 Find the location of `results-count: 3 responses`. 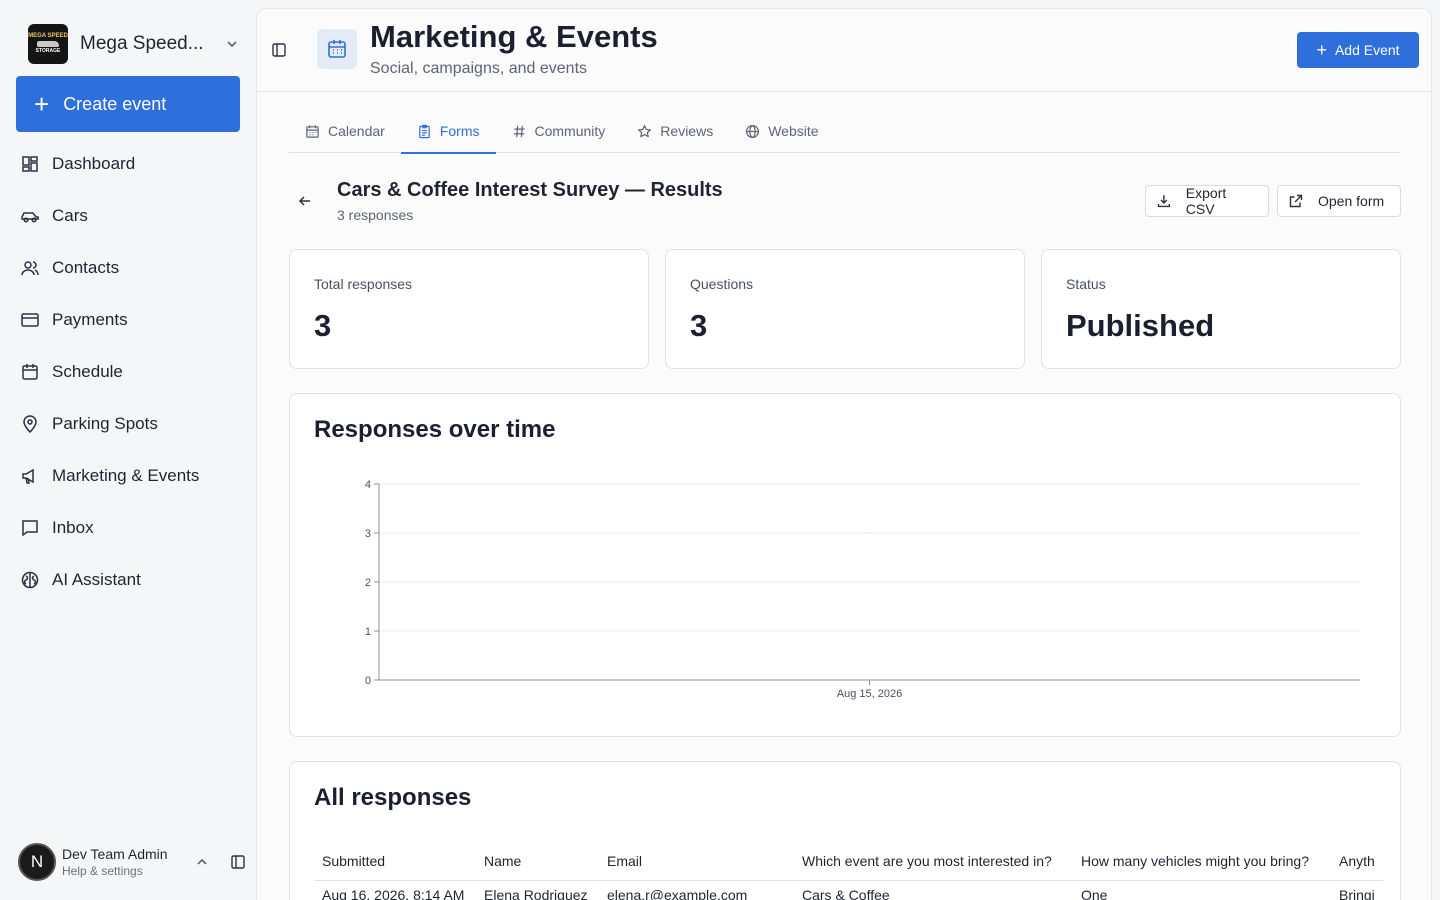

results-count: 3 responses is located at coordinates (375, 215).